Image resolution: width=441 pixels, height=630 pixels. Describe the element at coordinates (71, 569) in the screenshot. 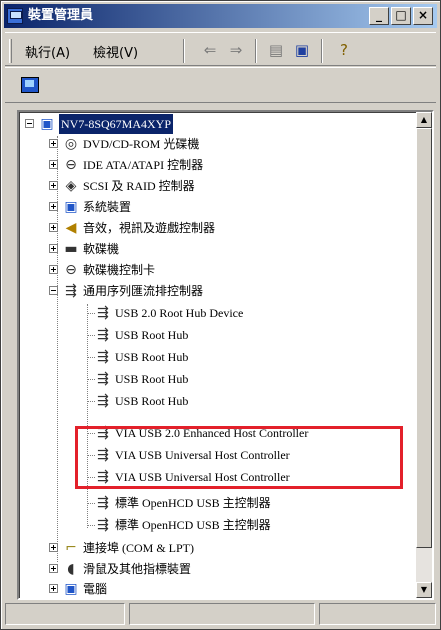

I see `mouse-icon: ◖` at that location.